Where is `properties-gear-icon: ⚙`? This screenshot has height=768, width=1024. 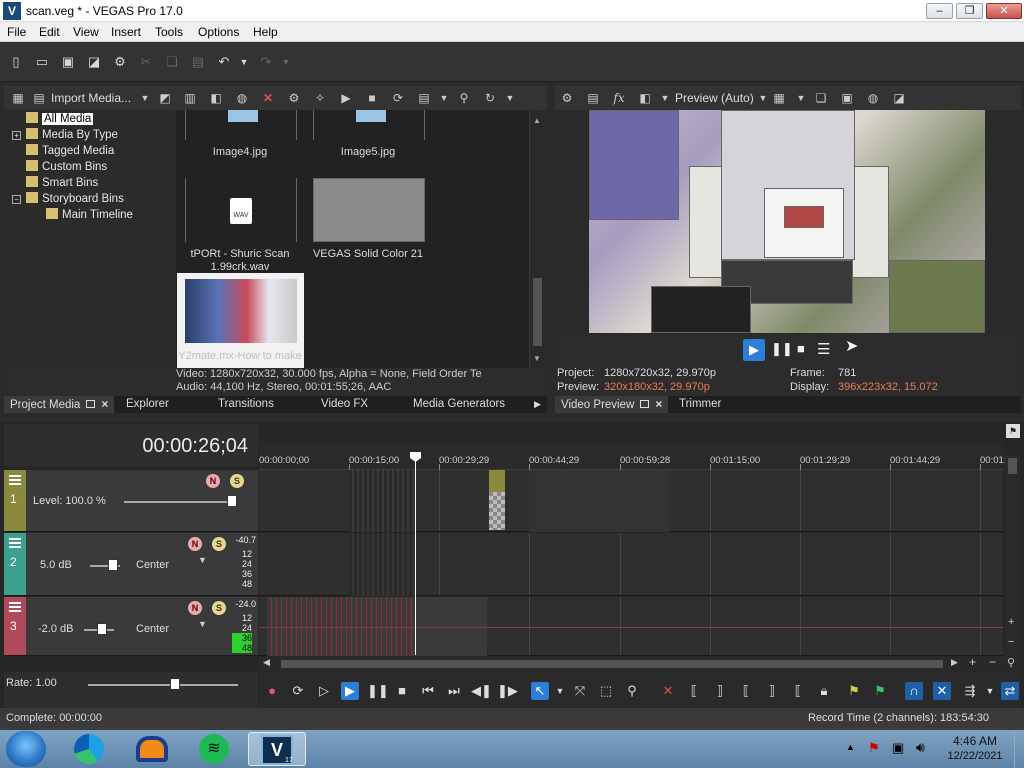 properties-gear-icon: ⚙ is located at coordinates (120, 62).